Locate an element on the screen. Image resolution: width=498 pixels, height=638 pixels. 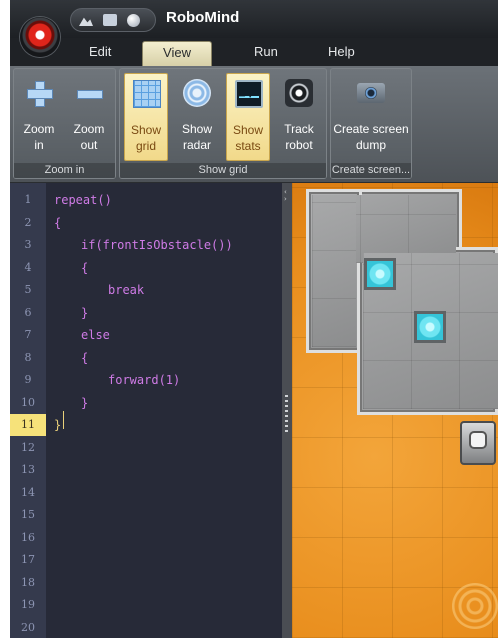
line-number: 6 is located at coordinates (28, 312).